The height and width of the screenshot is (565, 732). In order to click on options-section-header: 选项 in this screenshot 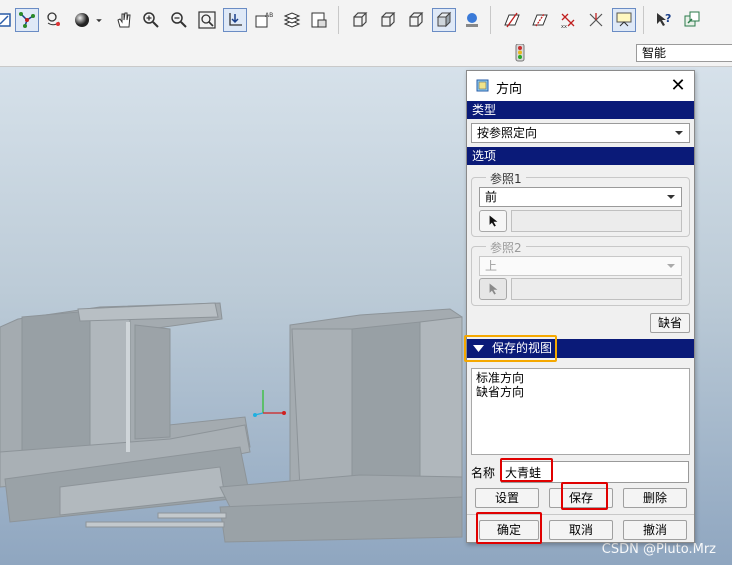, I will do `click(580, 156)`.